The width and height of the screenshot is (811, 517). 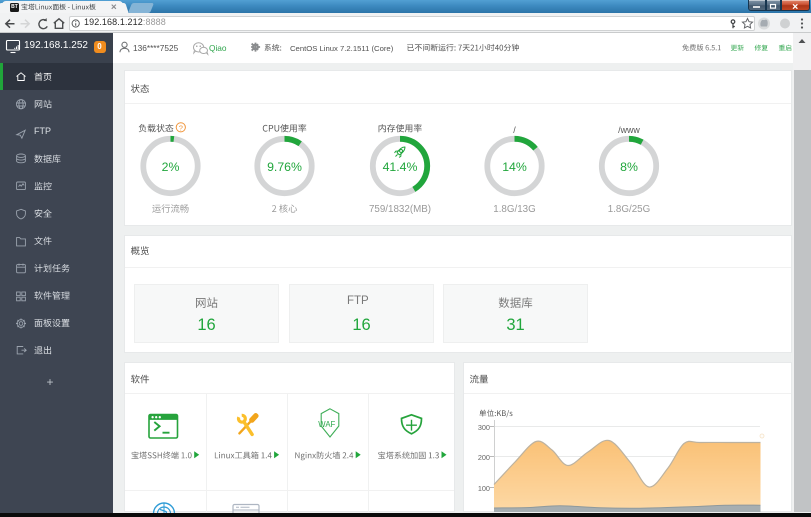 What do you see at coordinates (326, 424) in the screenshot?
I see `svg-text: WAF` at bounding box center [326, 424].